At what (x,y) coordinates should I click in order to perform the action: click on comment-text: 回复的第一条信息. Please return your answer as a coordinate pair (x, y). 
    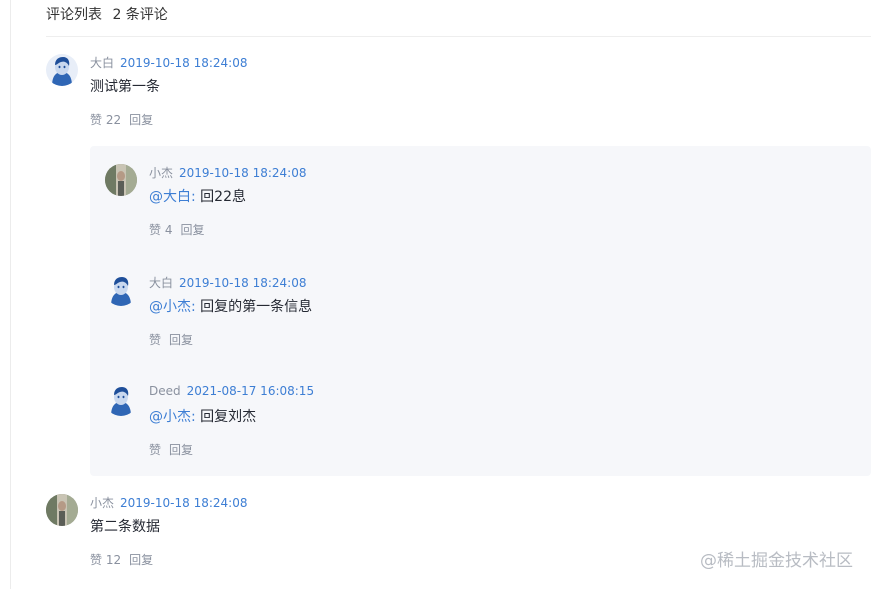
    Looking at the image, I should click on (256, 307).